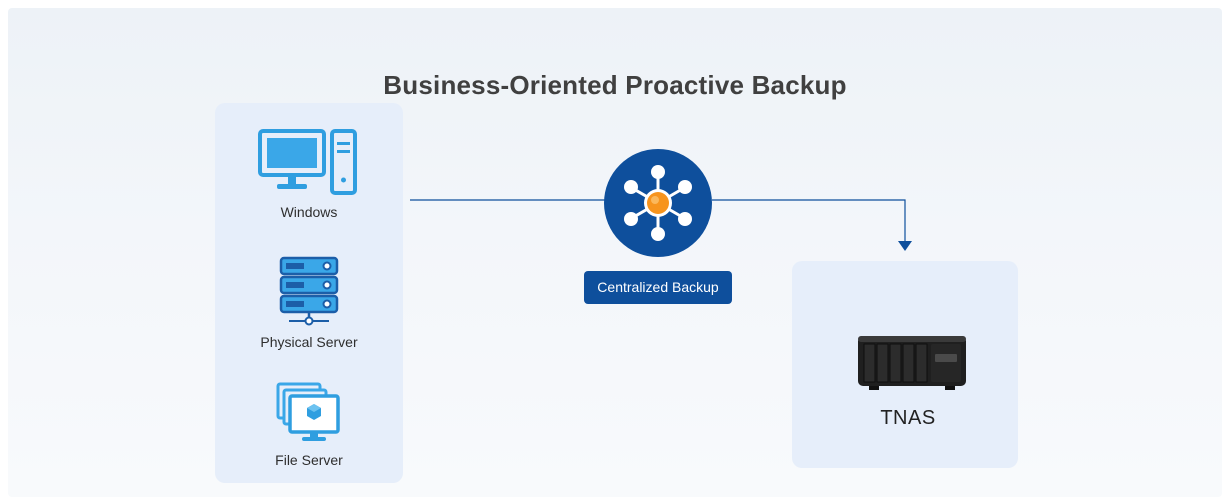 Image resolution: width=1229 pixels, height=499 pixels. What do you see at coordinates (658, 203) in the screenshot?
I see `network-hub-icon` at bounding box center [658, 203].